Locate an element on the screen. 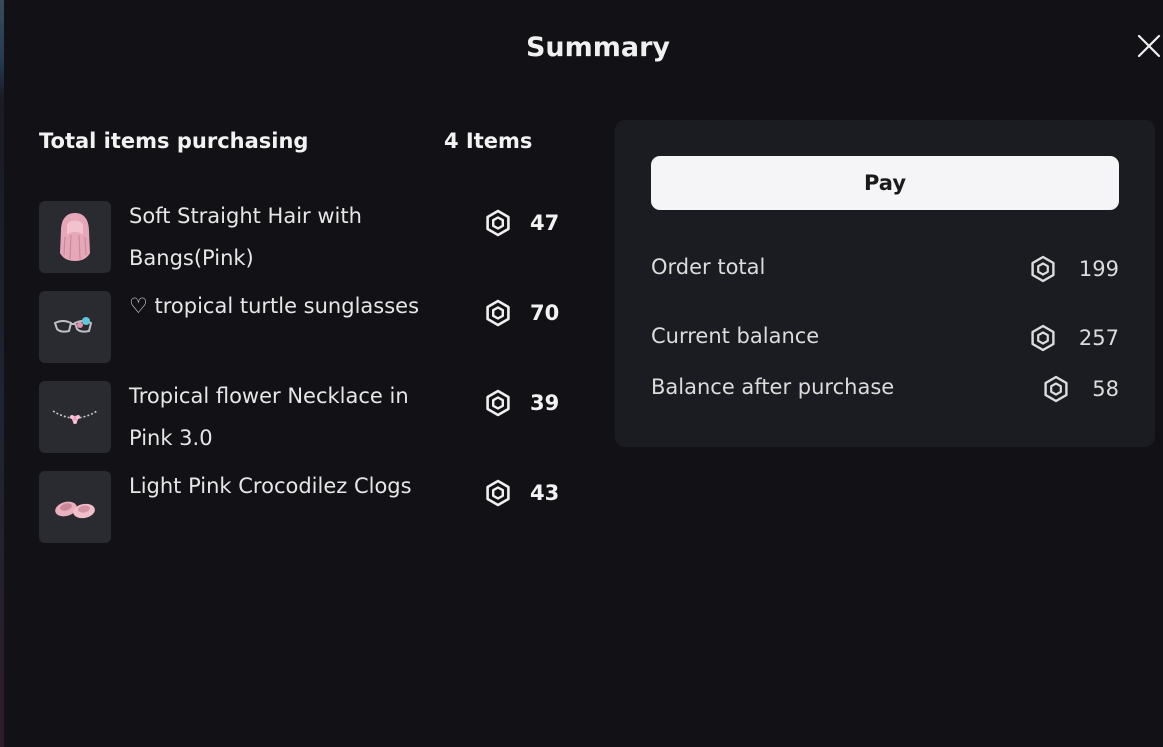 This screenshot has width=1163, height=747. clogs-thumbnail is located at coordinates (75, 507).